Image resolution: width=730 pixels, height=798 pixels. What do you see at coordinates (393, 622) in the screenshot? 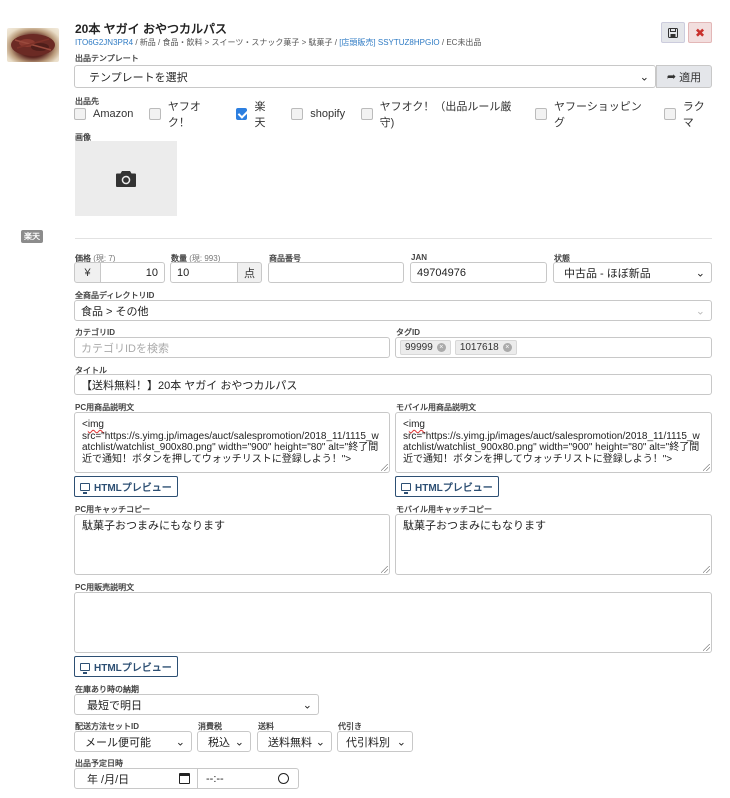
I see `pc-sales-description-textarea` at bounding box center [393, 622].